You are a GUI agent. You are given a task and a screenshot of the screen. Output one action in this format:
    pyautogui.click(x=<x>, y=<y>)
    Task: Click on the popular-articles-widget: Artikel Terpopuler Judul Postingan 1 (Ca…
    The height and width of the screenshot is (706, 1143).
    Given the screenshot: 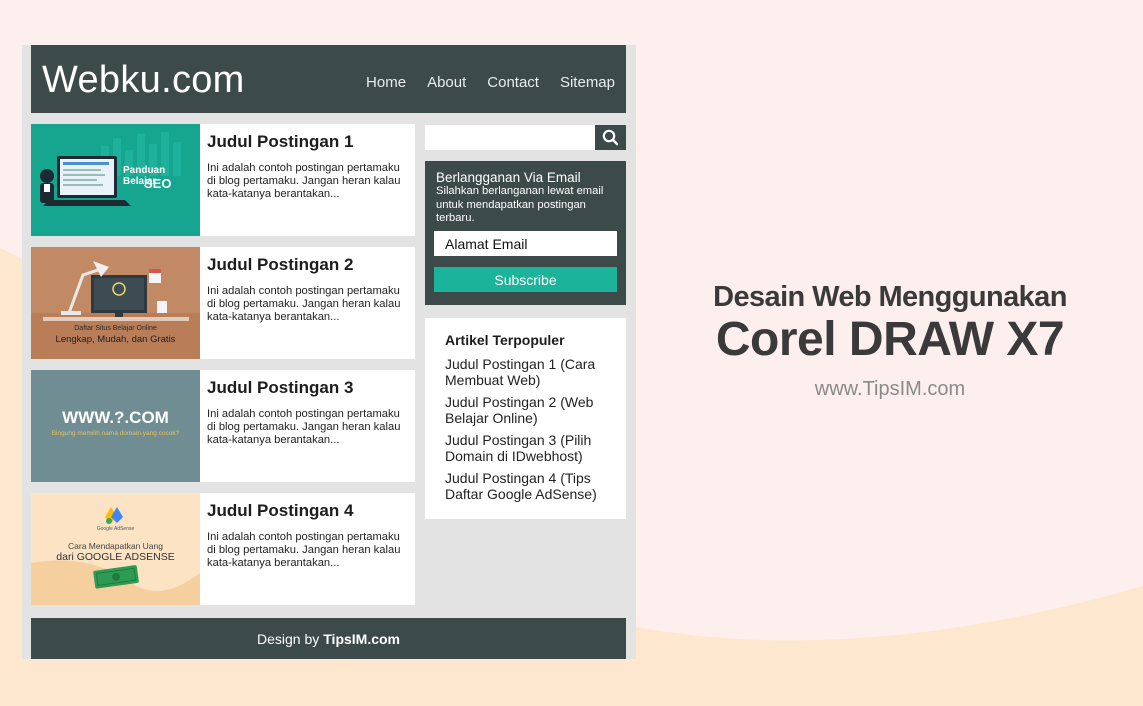 What is the action you would take?
    pyautogui.click(x=525, y=418)
    